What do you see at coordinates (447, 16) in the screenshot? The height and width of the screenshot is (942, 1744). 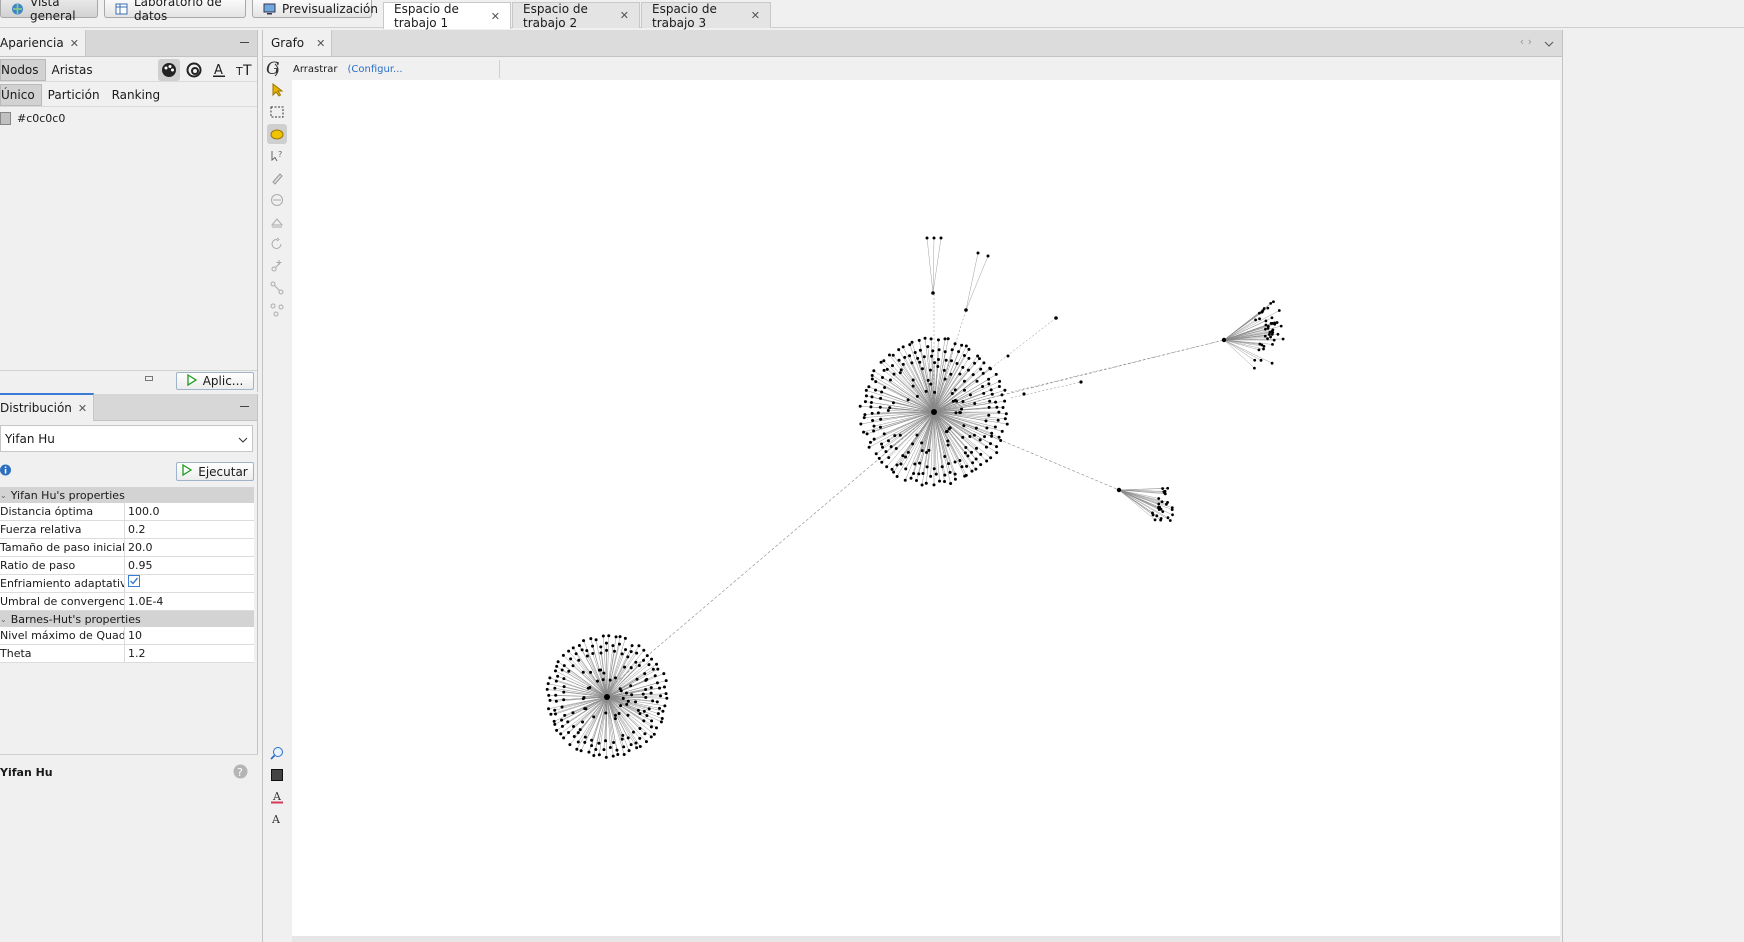 I see `tab-workspace-1: Espacio de trabajo 1 ✕` at bounding box center [447, 16].